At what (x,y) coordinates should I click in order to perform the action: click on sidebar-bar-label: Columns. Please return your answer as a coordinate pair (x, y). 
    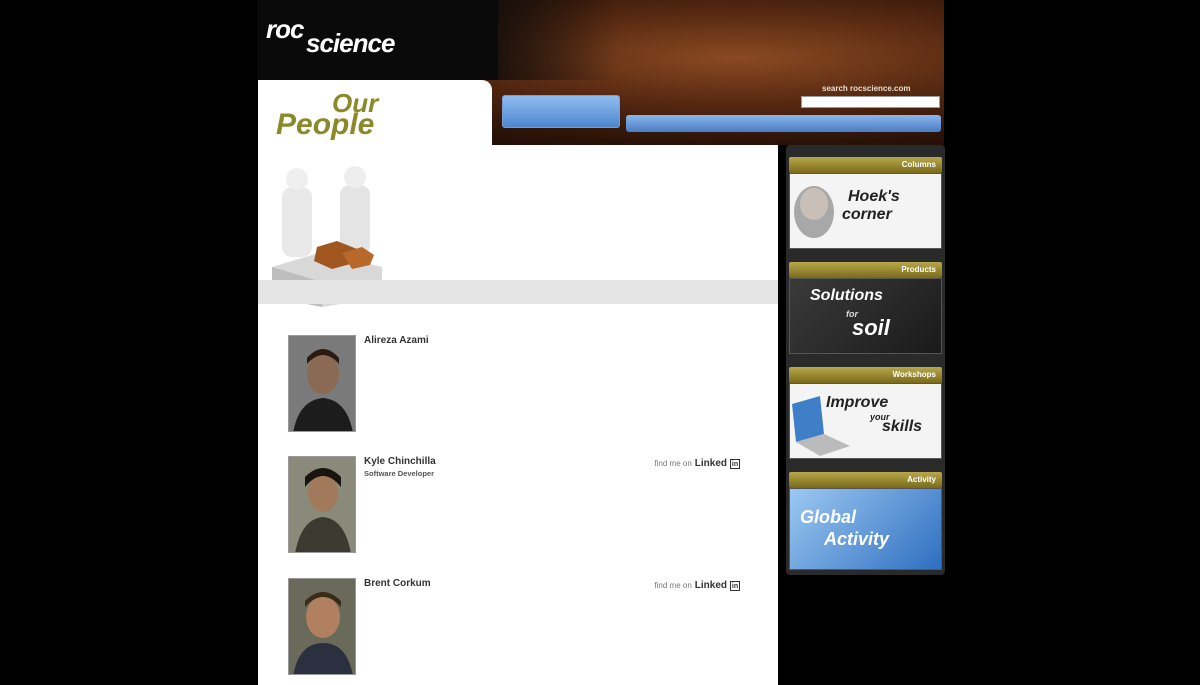
    Looking at the image, I should click on (865, 165).